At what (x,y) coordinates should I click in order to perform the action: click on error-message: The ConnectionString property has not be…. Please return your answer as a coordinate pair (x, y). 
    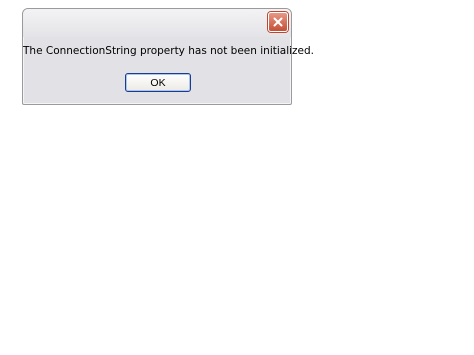
    Looking at the image, I should click on (169, 51).